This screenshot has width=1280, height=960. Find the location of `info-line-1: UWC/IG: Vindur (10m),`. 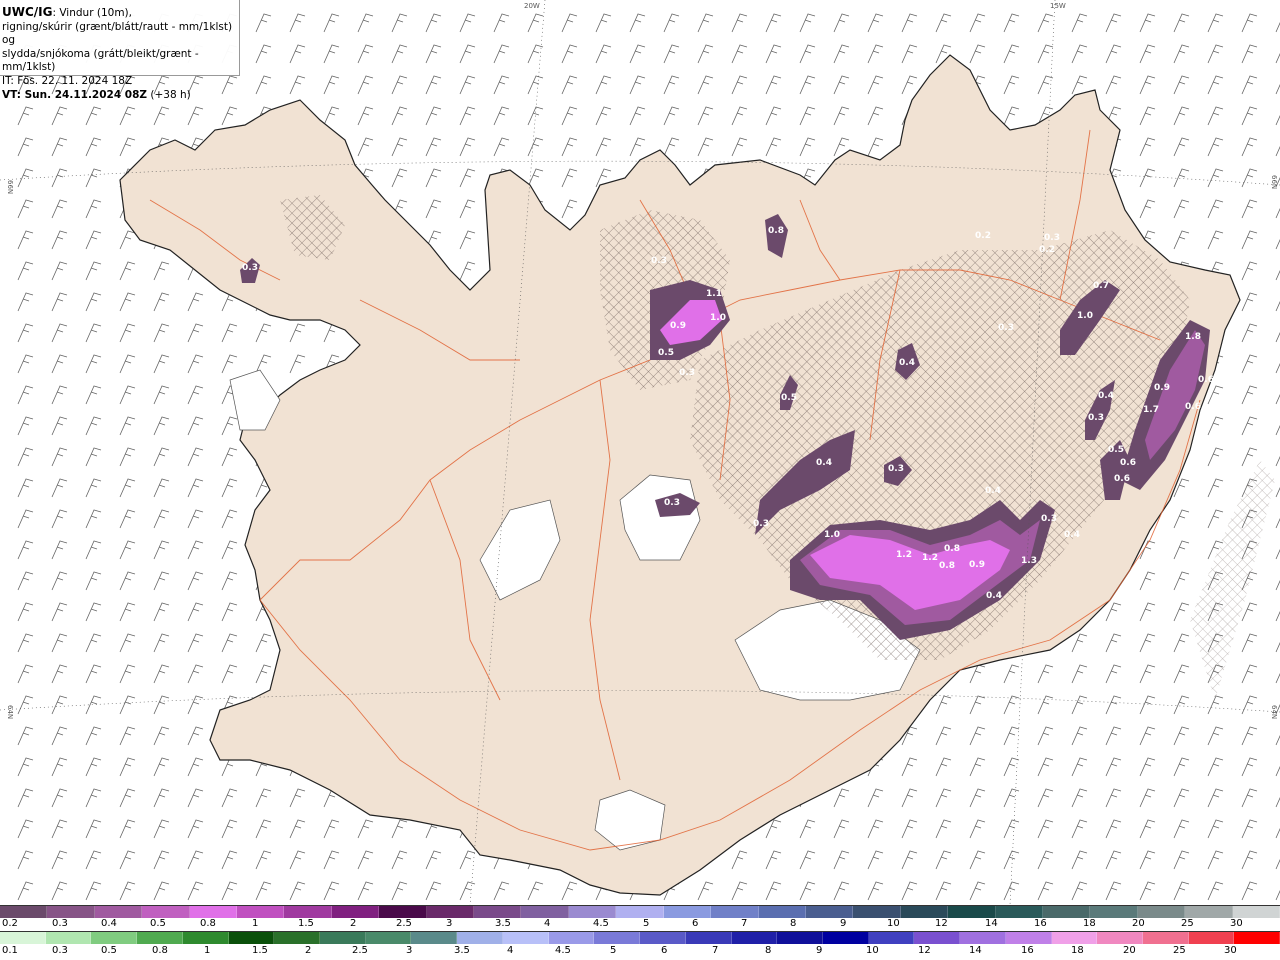

info-line-1: UWC/IG: Vindur (10m), is located at coordinates (120, 13).